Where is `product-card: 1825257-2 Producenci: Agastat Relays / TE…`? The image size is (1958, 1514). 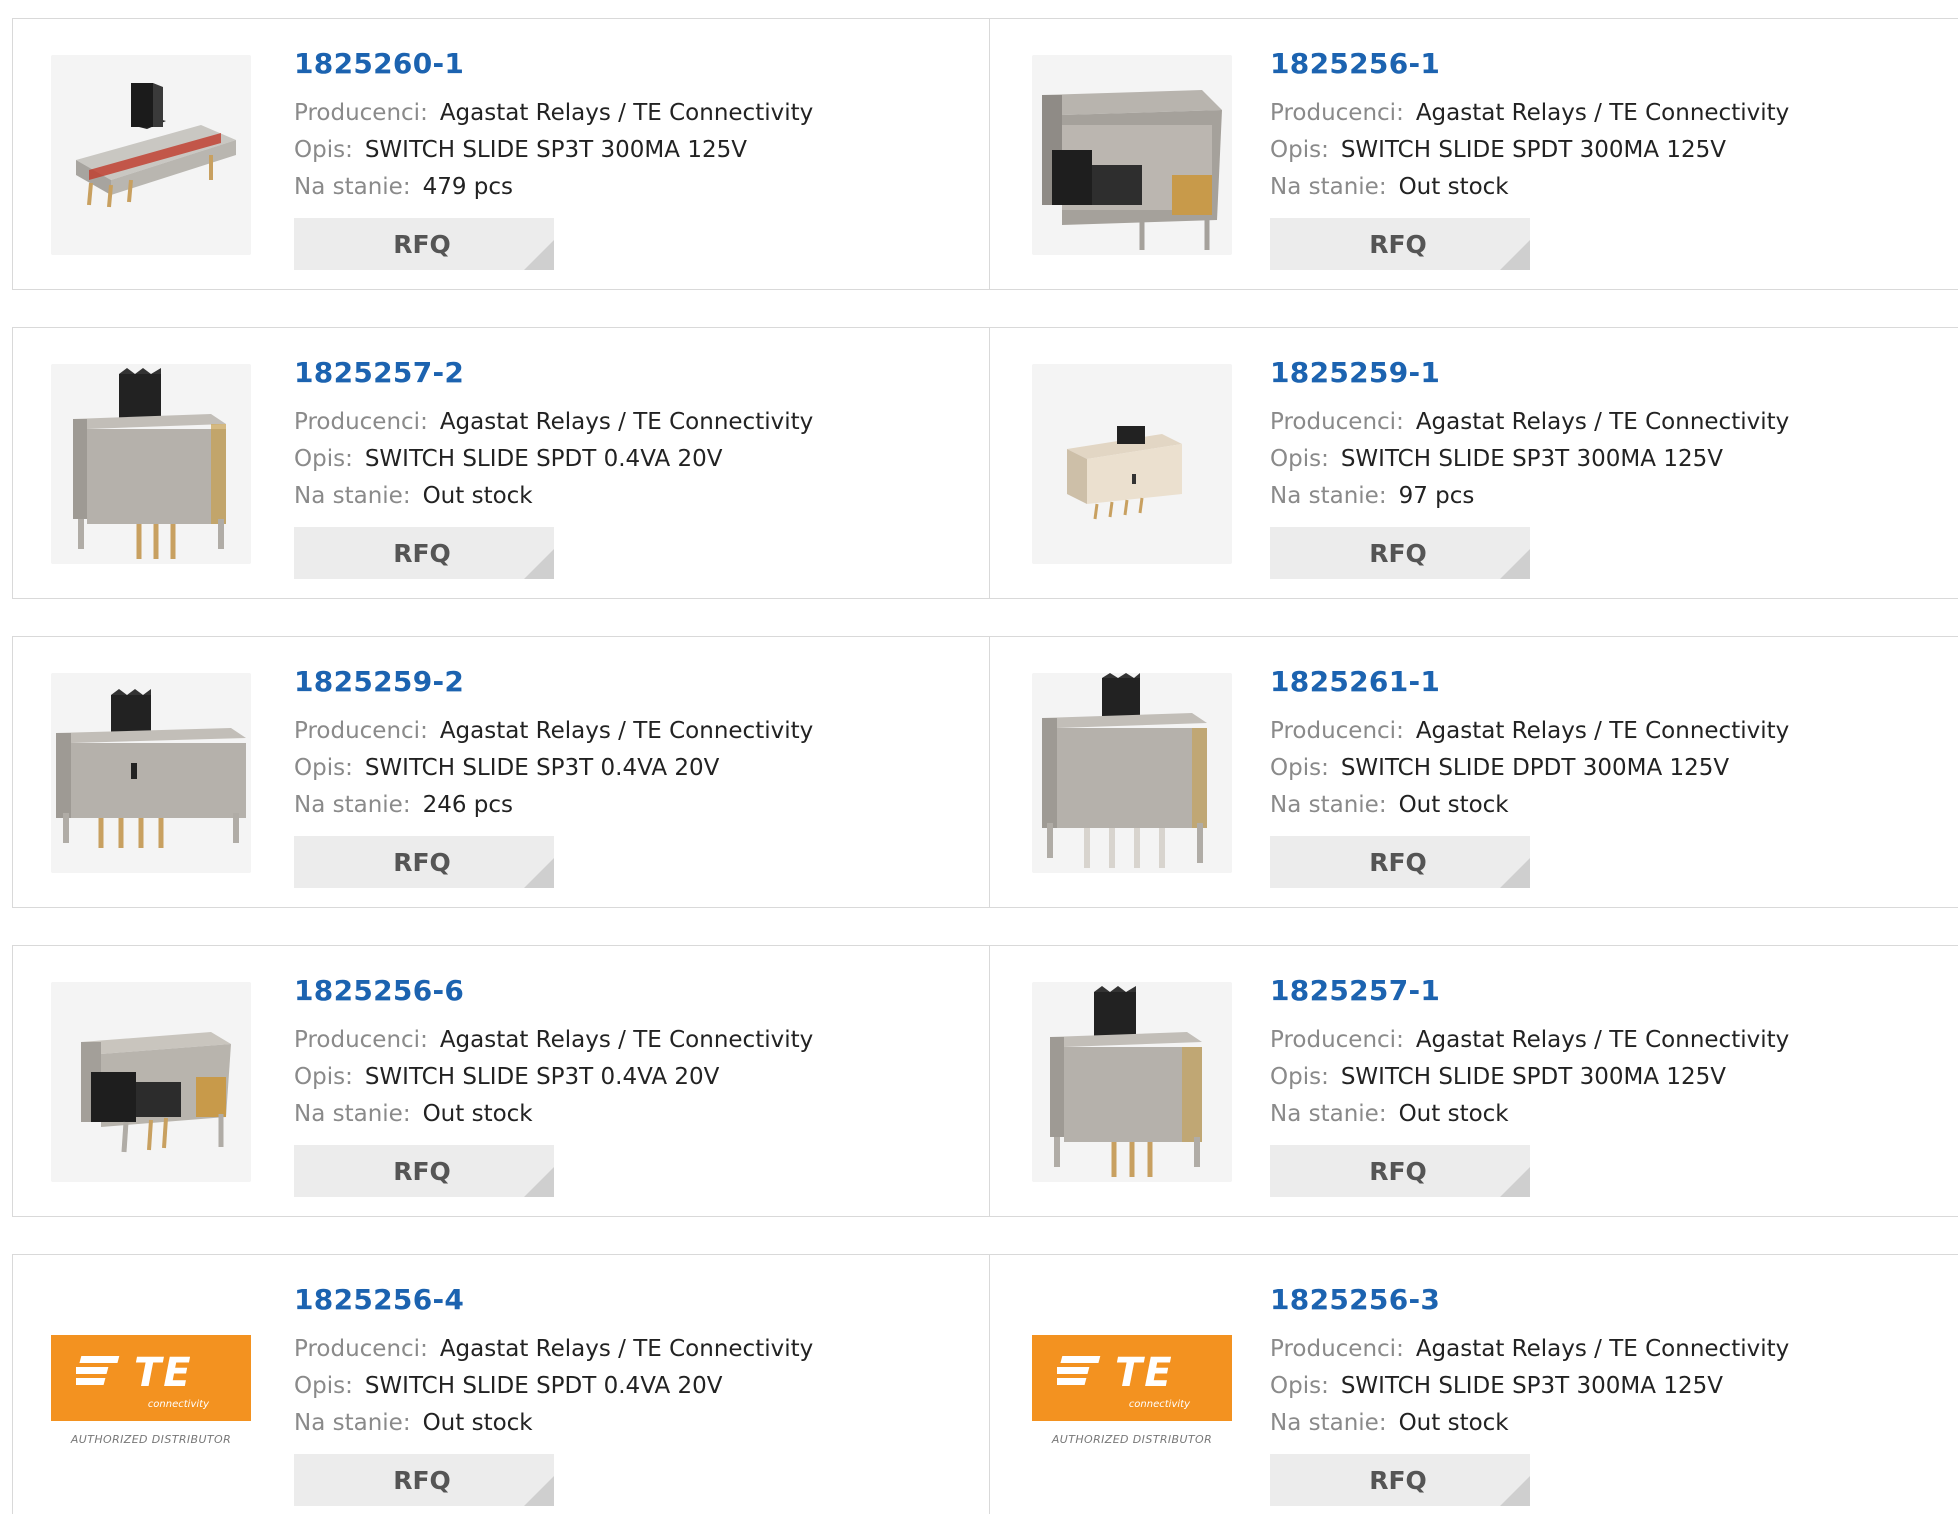 product-card: 1825257-2 Producenci: Agastat Relays / TE… is located at coordinates (501, 463).